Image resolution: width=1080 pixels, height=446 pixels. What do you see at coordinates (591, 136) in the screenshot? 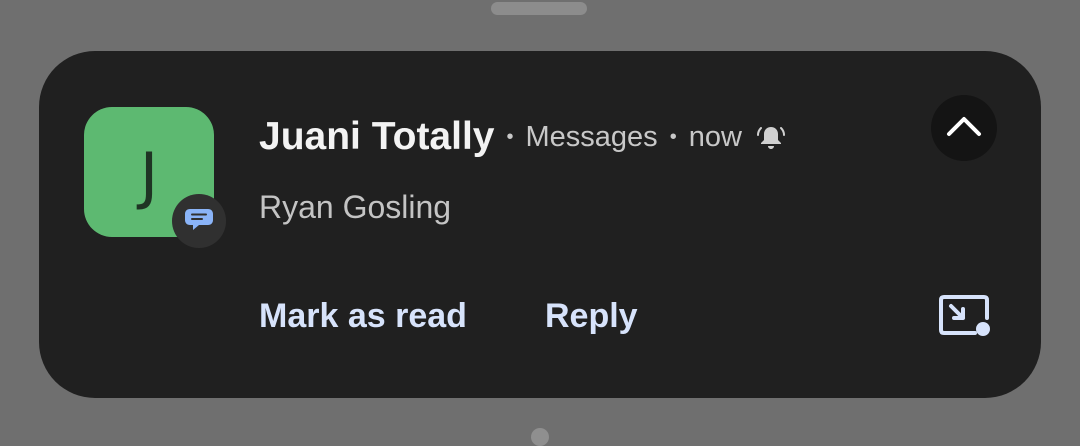
I see `app-name: Messages` at bounding box center [591, 136].